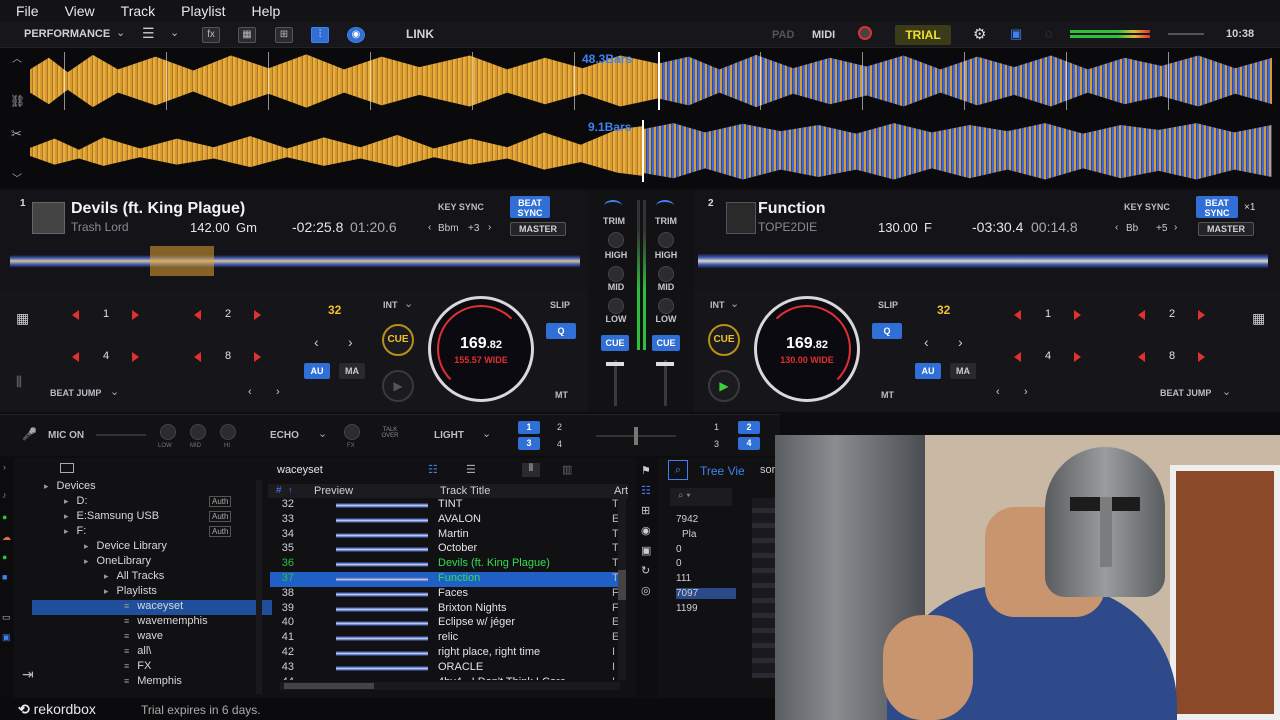 This screenshot has height=720, width=1280. I want to click on midi-button: MIDI, so click(823, 35).